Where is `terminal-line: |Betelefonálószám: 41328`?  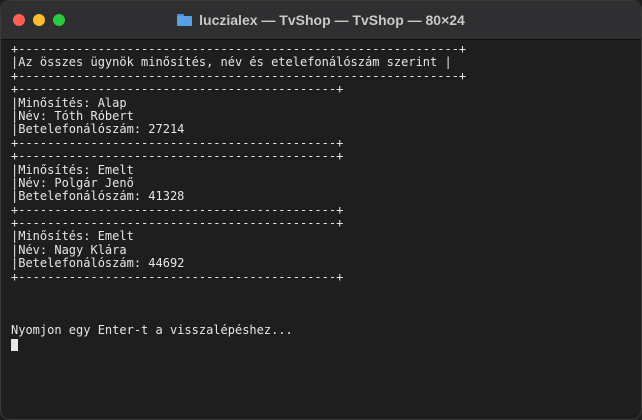
terminal-line: |Betelefonálószám: 41328 is located at coordinates (98, 197).